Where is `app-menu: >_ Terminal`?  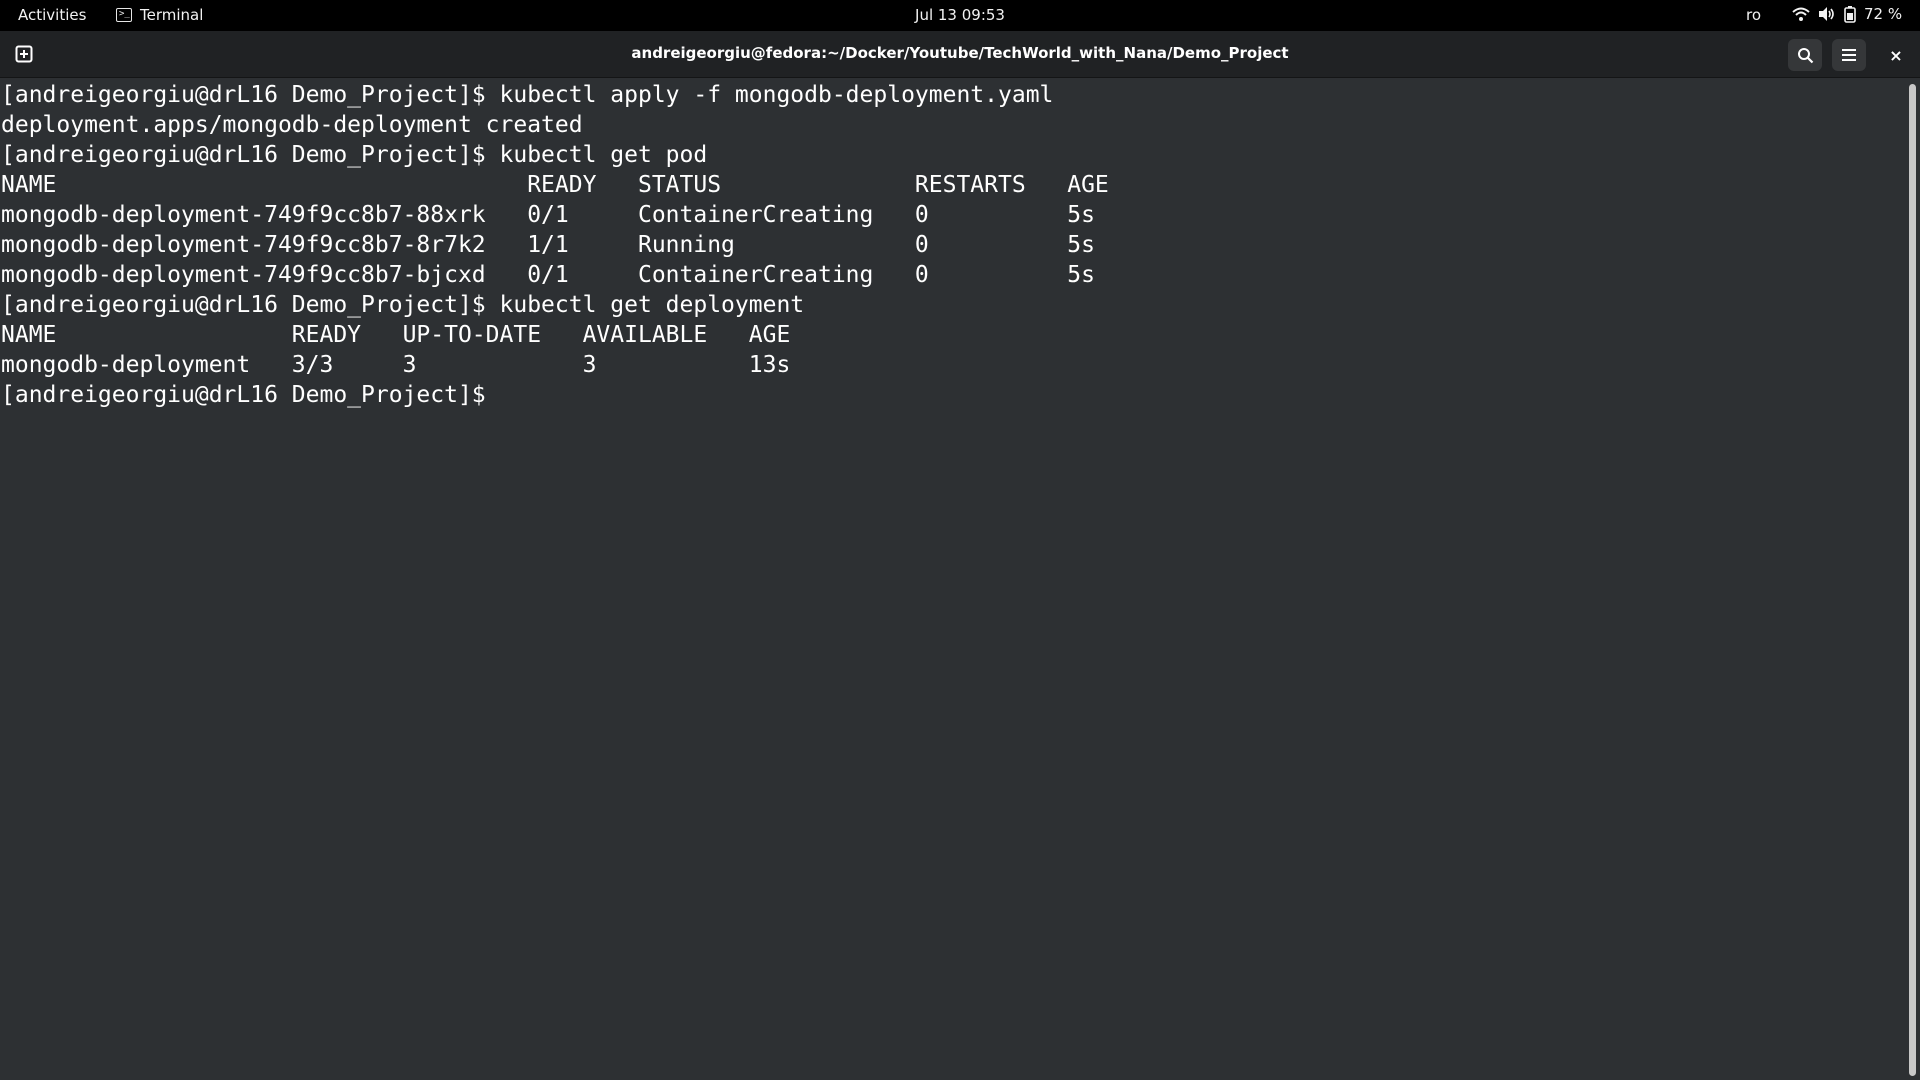
app-menu: >_ Terminal is located at coordinates (159, 15).